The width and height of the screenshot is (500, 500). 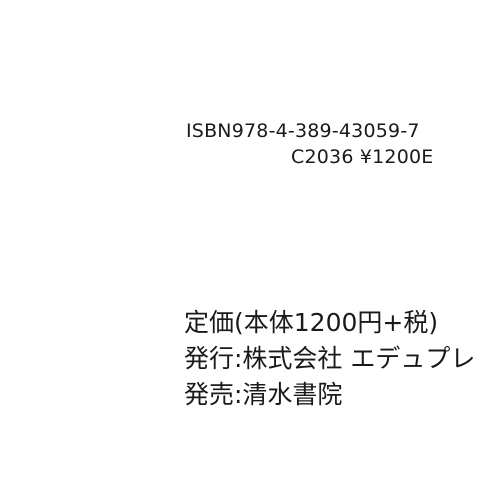 What do you see at coordinates (362, 157) in the screenshot?
I see `classification-price-code: C2036 ¥1200E` at bounding box center [362, 157].